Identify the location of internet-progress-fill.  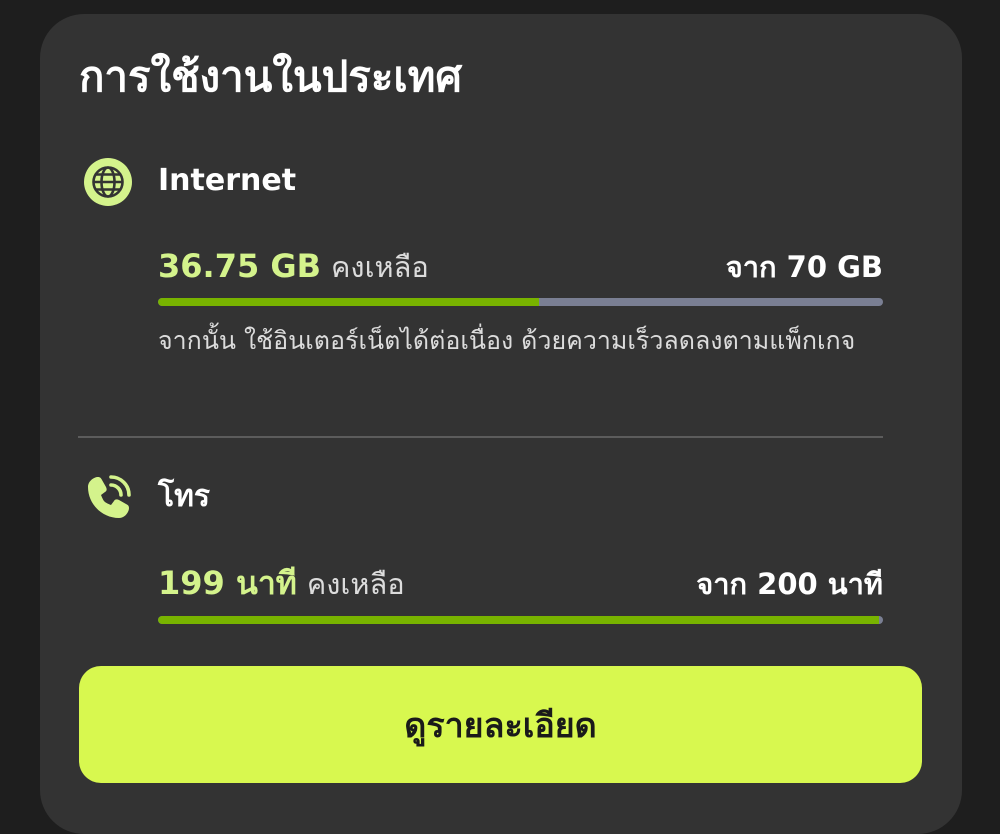
(348, 302).